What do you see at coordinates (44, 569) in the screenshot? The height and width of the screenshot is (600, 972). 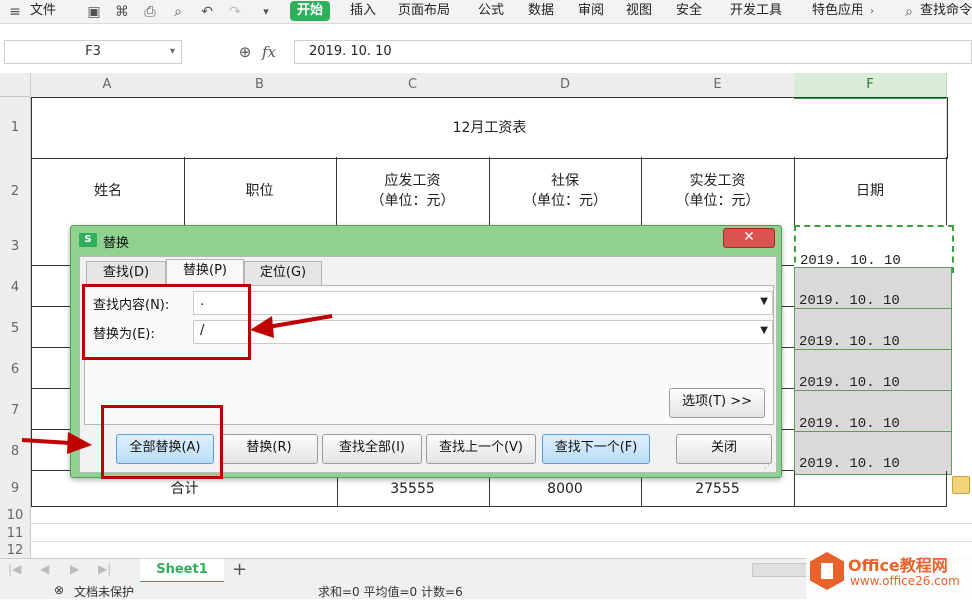 I see `prev-sheet-icon: ◀` at bounding box center [44, 569].